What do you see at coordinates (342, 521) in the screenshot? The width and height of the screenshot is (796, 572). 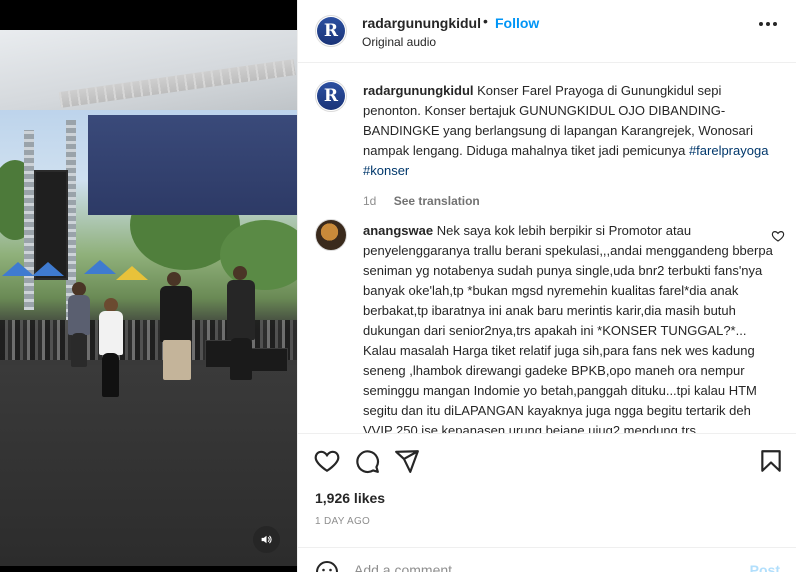 I see `post-date: 1 day ago` at bounding box center [342, 521].